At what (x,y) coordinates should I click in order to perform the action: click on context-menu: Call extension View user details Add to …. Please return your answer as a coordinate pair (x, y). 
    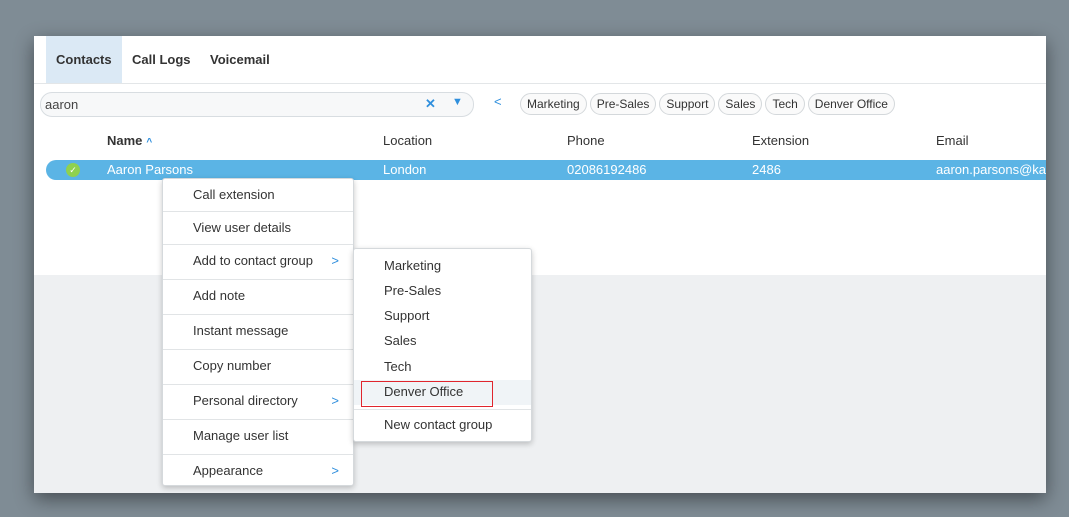
    Looking at the image, I should click on (258, 332).